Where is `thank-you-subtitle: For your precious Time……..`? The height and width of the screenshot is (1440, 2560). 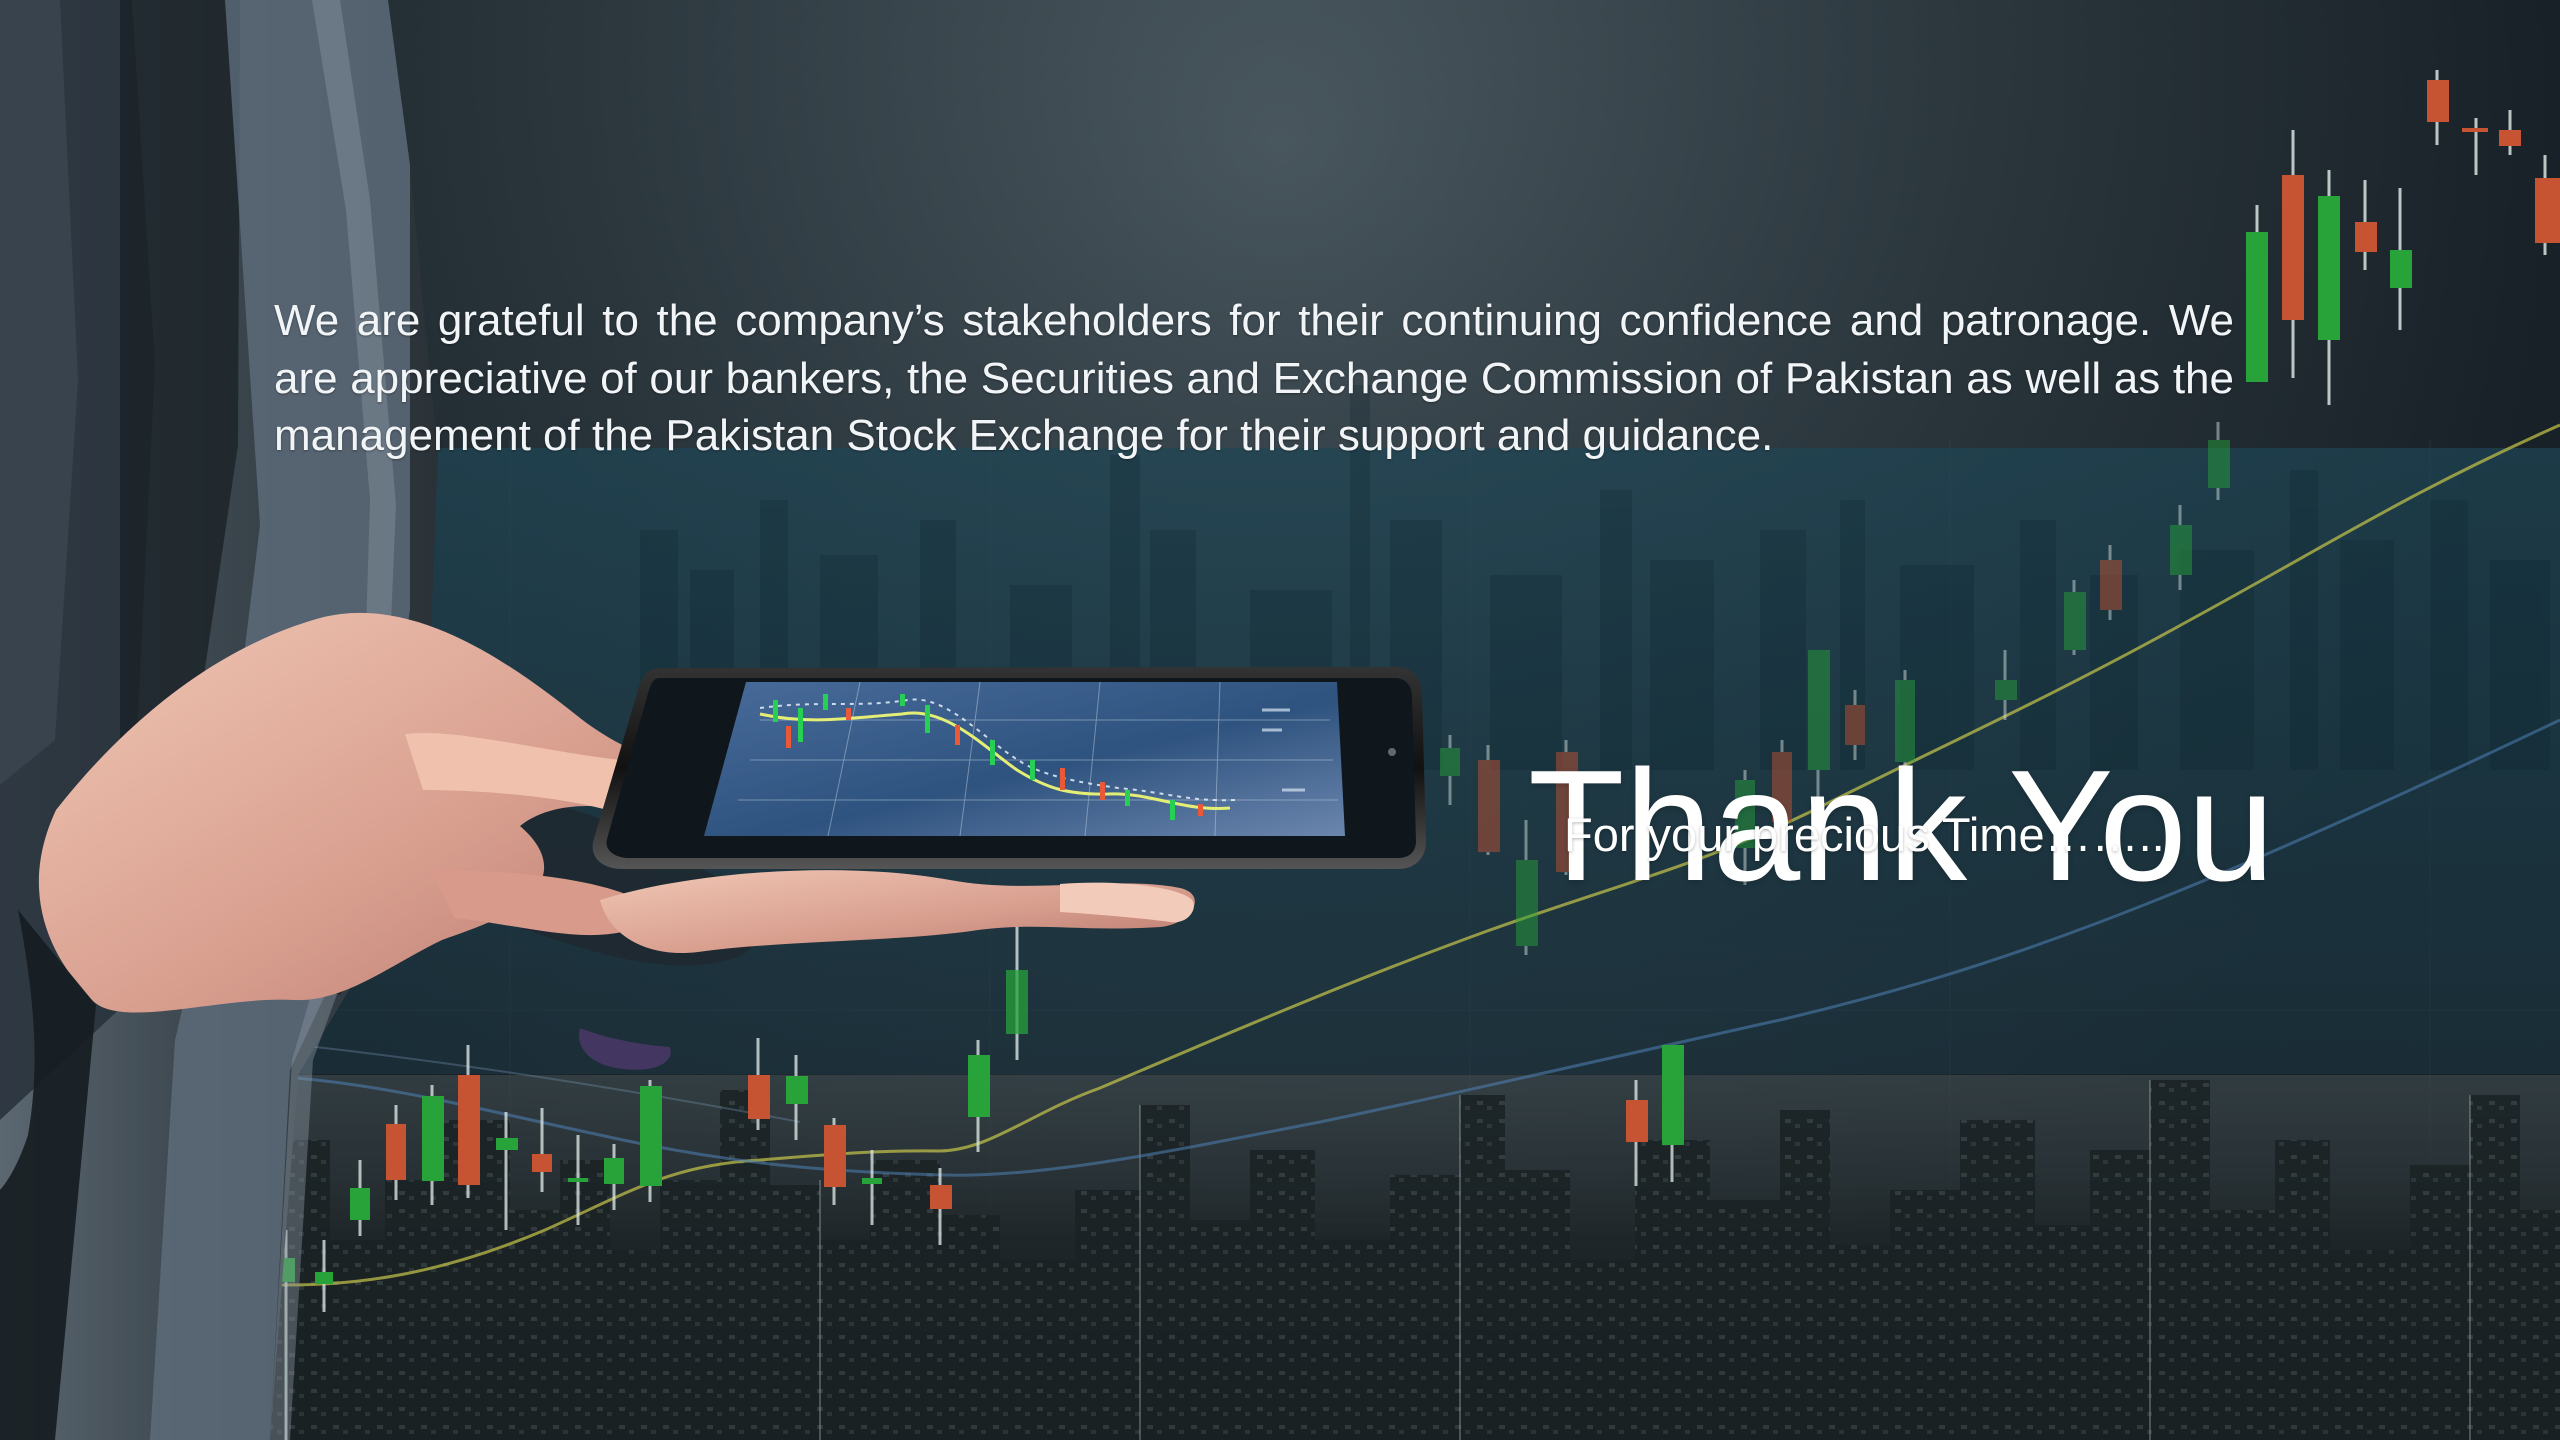 thank-you-subtitle: For your precious Time…….. is located at coordinates (1864, 834).